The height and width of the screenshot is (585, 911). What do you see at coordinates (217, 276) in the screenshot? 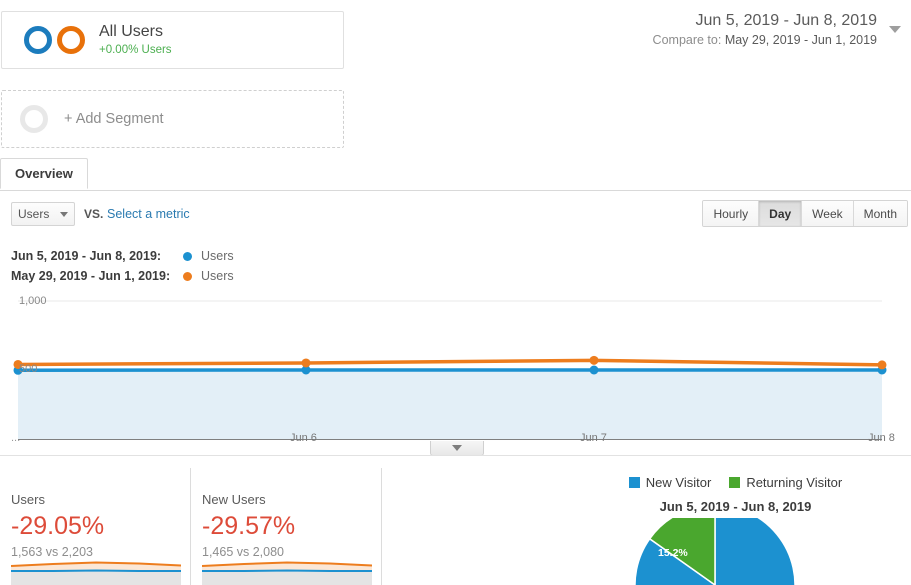
I see `chart-legend-metric-compare: Users` at bounding box center [217, 276].